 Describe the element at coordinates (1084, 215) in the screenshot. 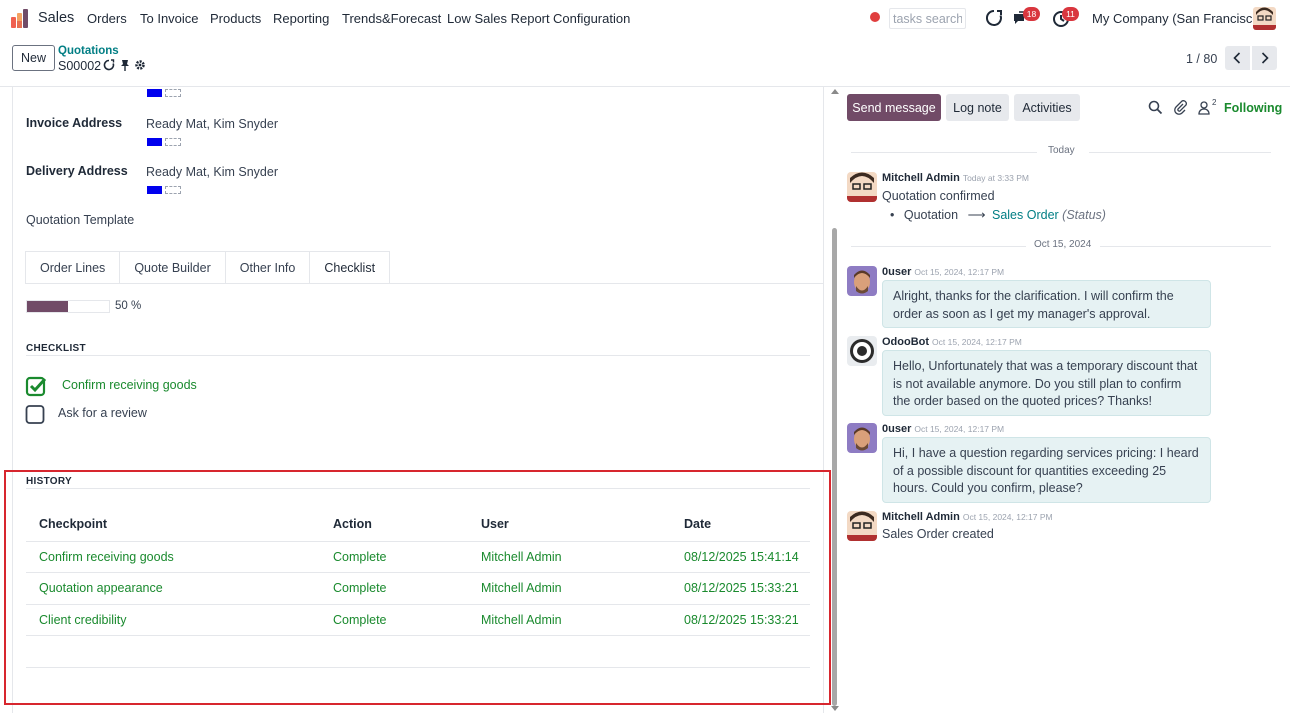

I see `tracking-field-name: (Status)` at that location.